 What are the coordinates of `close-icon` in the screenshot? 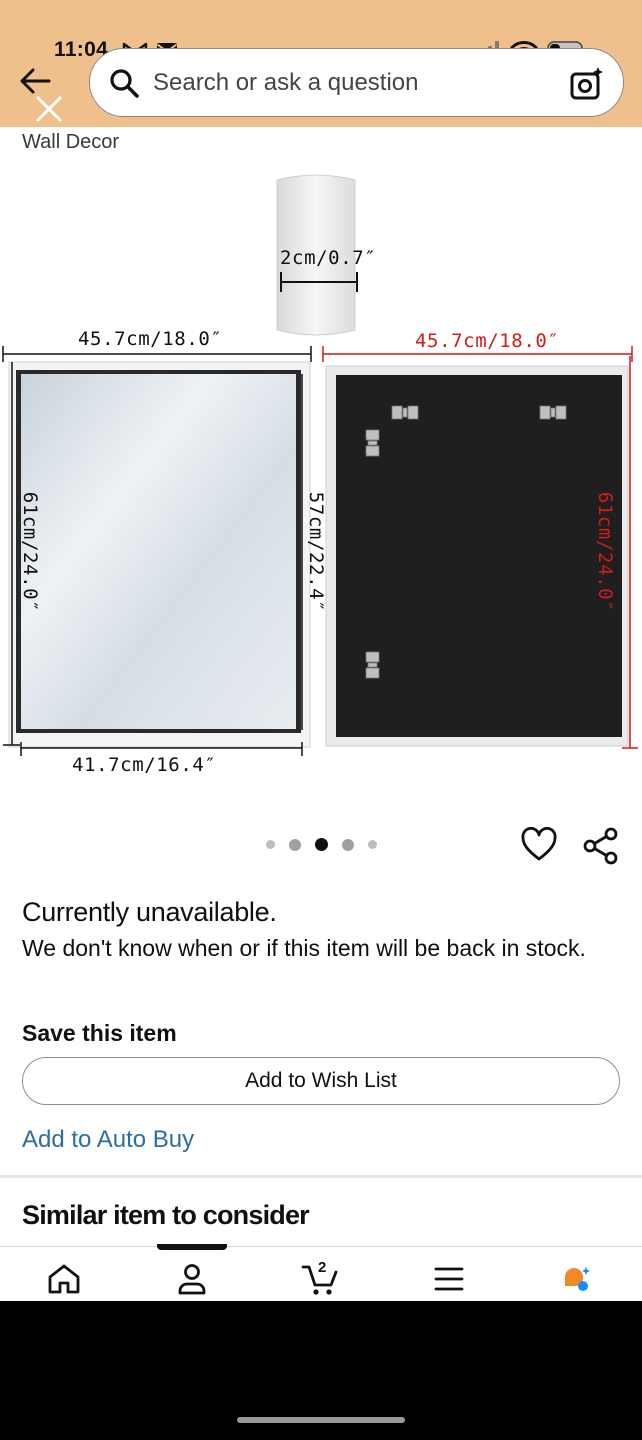 It's located at (49, 109).